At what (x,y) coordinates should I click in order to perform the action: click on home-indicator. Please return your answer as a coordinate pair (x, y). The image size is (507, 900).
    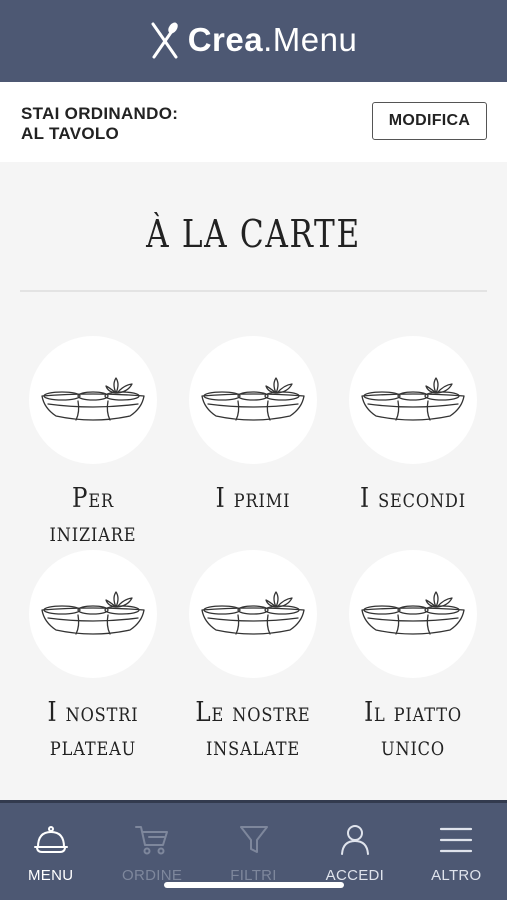
    Looking at the image, I should click on (254, 885).